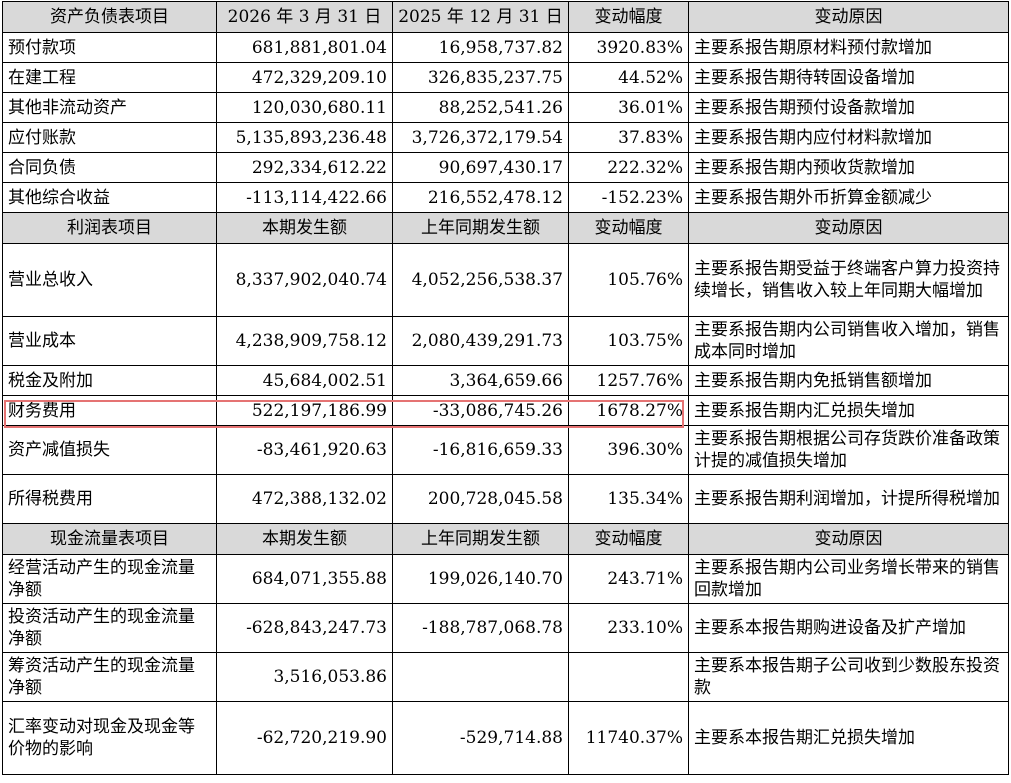 The width and height of the screenshot is (1011, 783). What do you see at coordinates (628, 410) in the screenshot?
I see `row-pct: 1678.27%` at bounding box center [628, 410].